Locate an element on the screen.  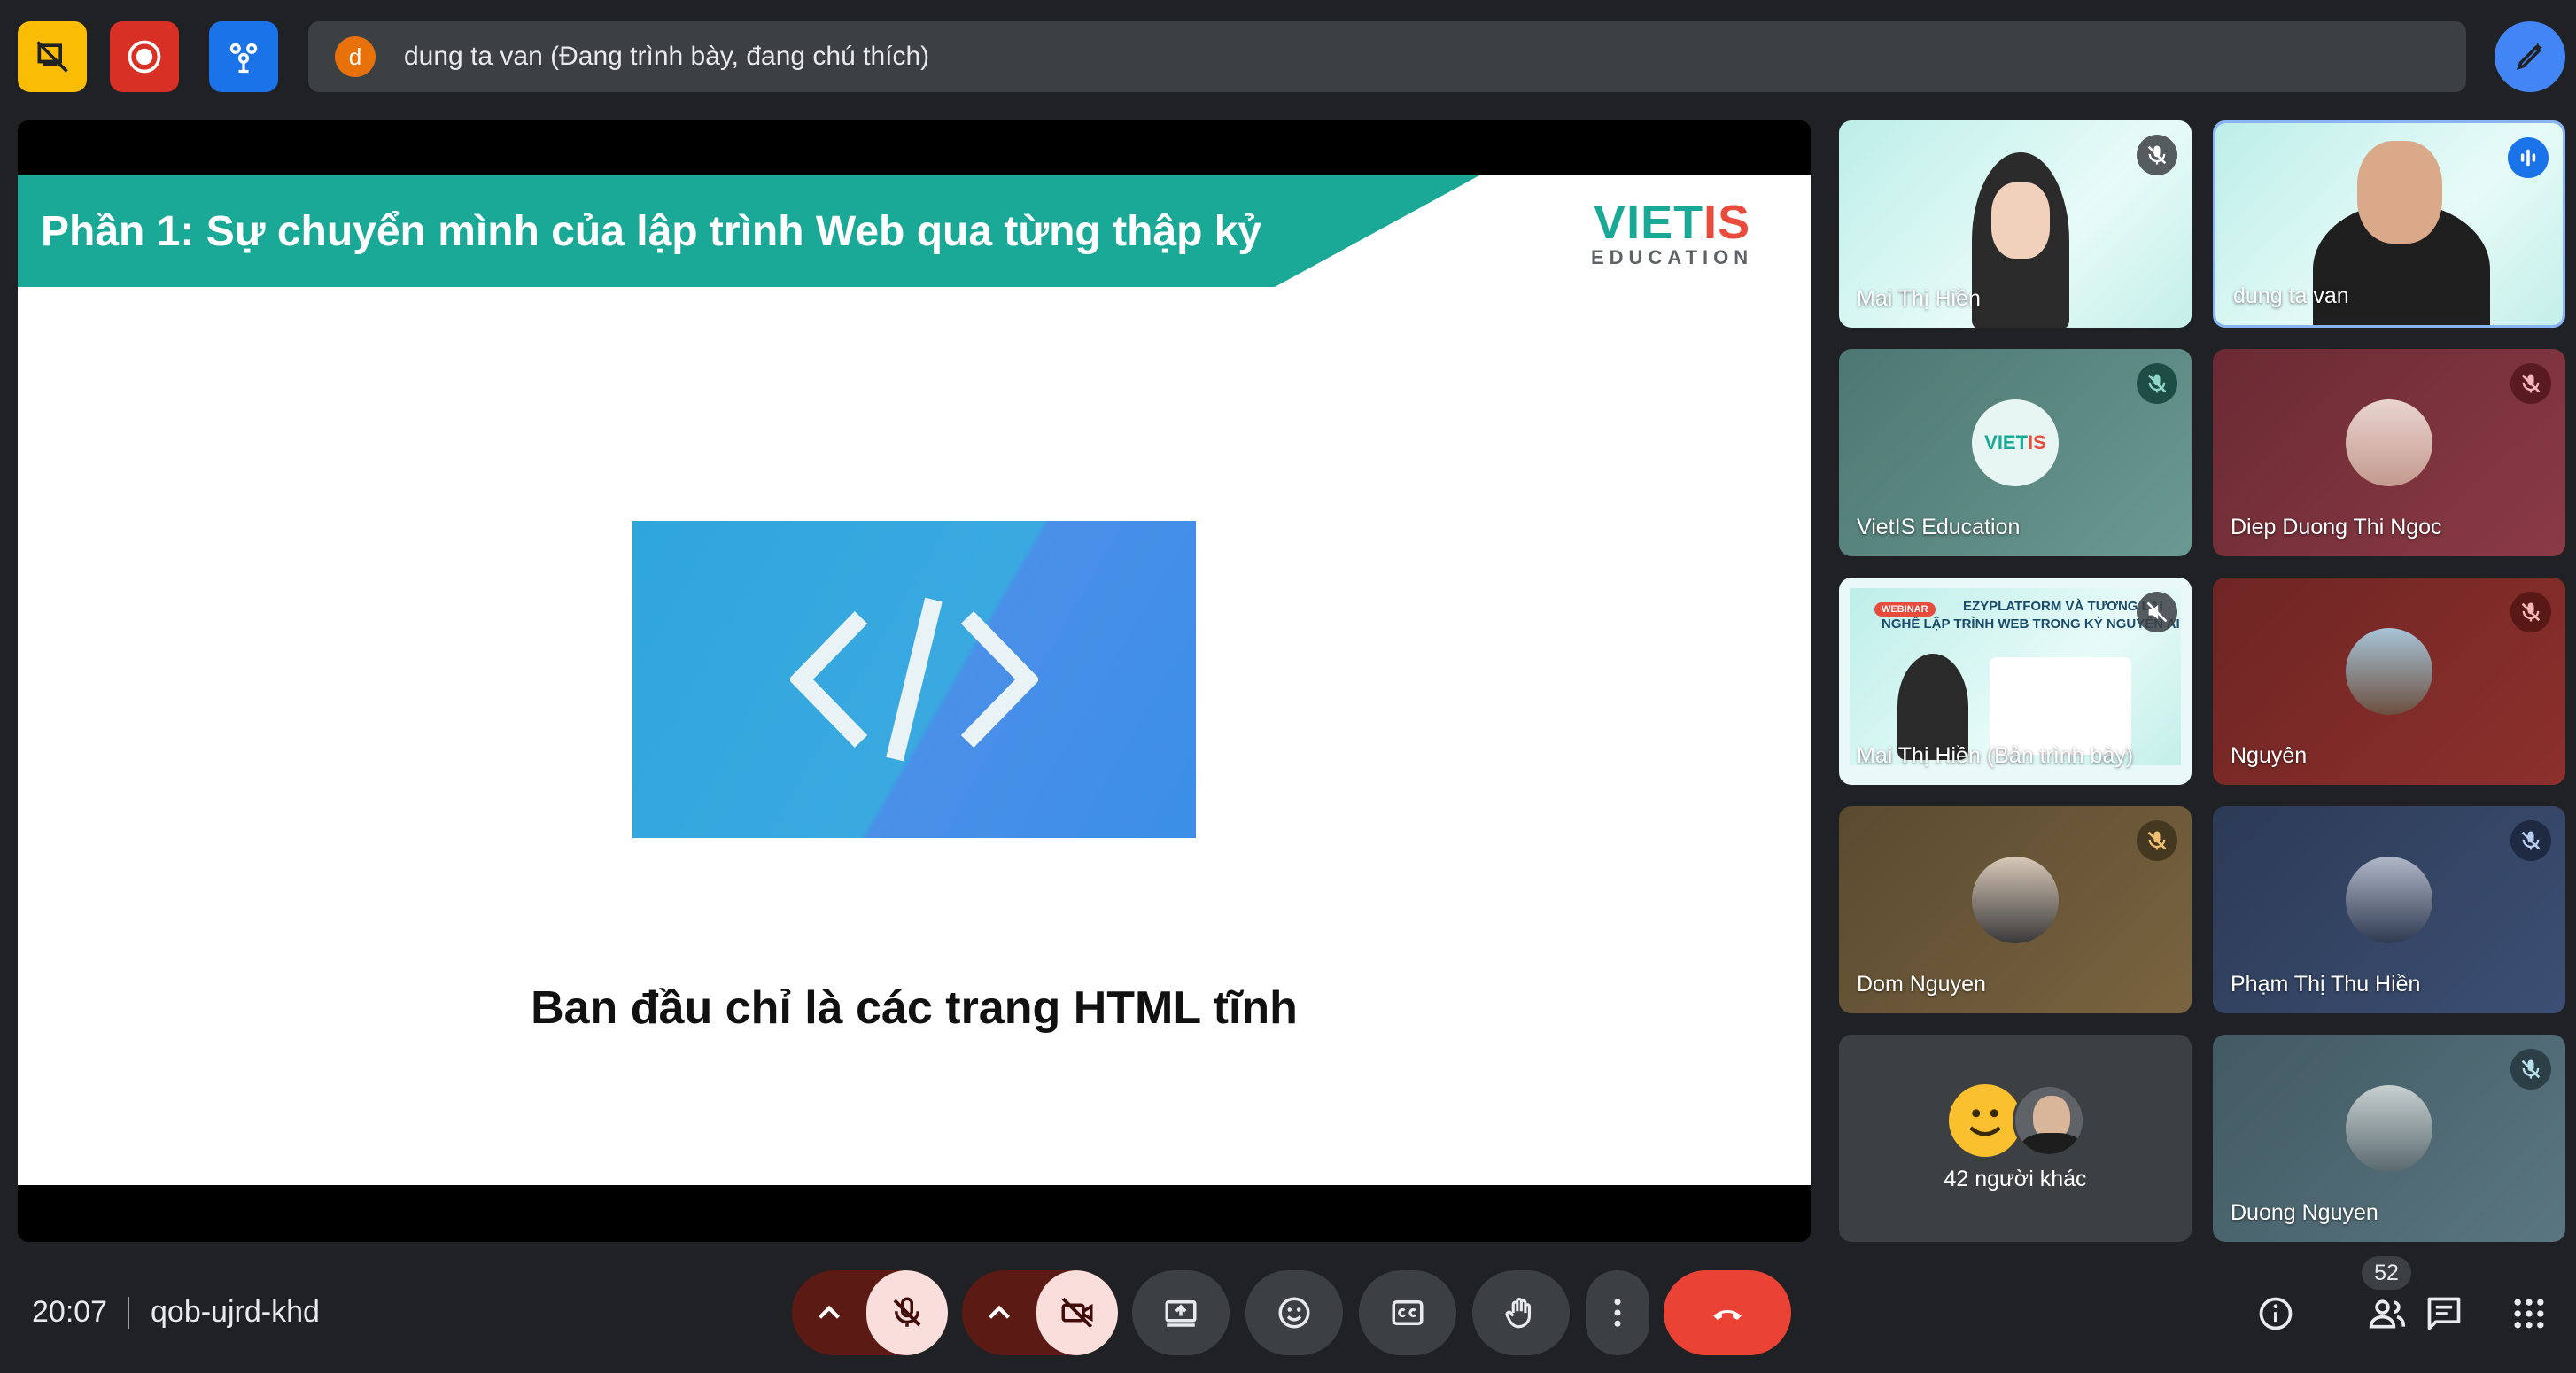
more-vertical-icon is located at coordinates (1617, 1313).